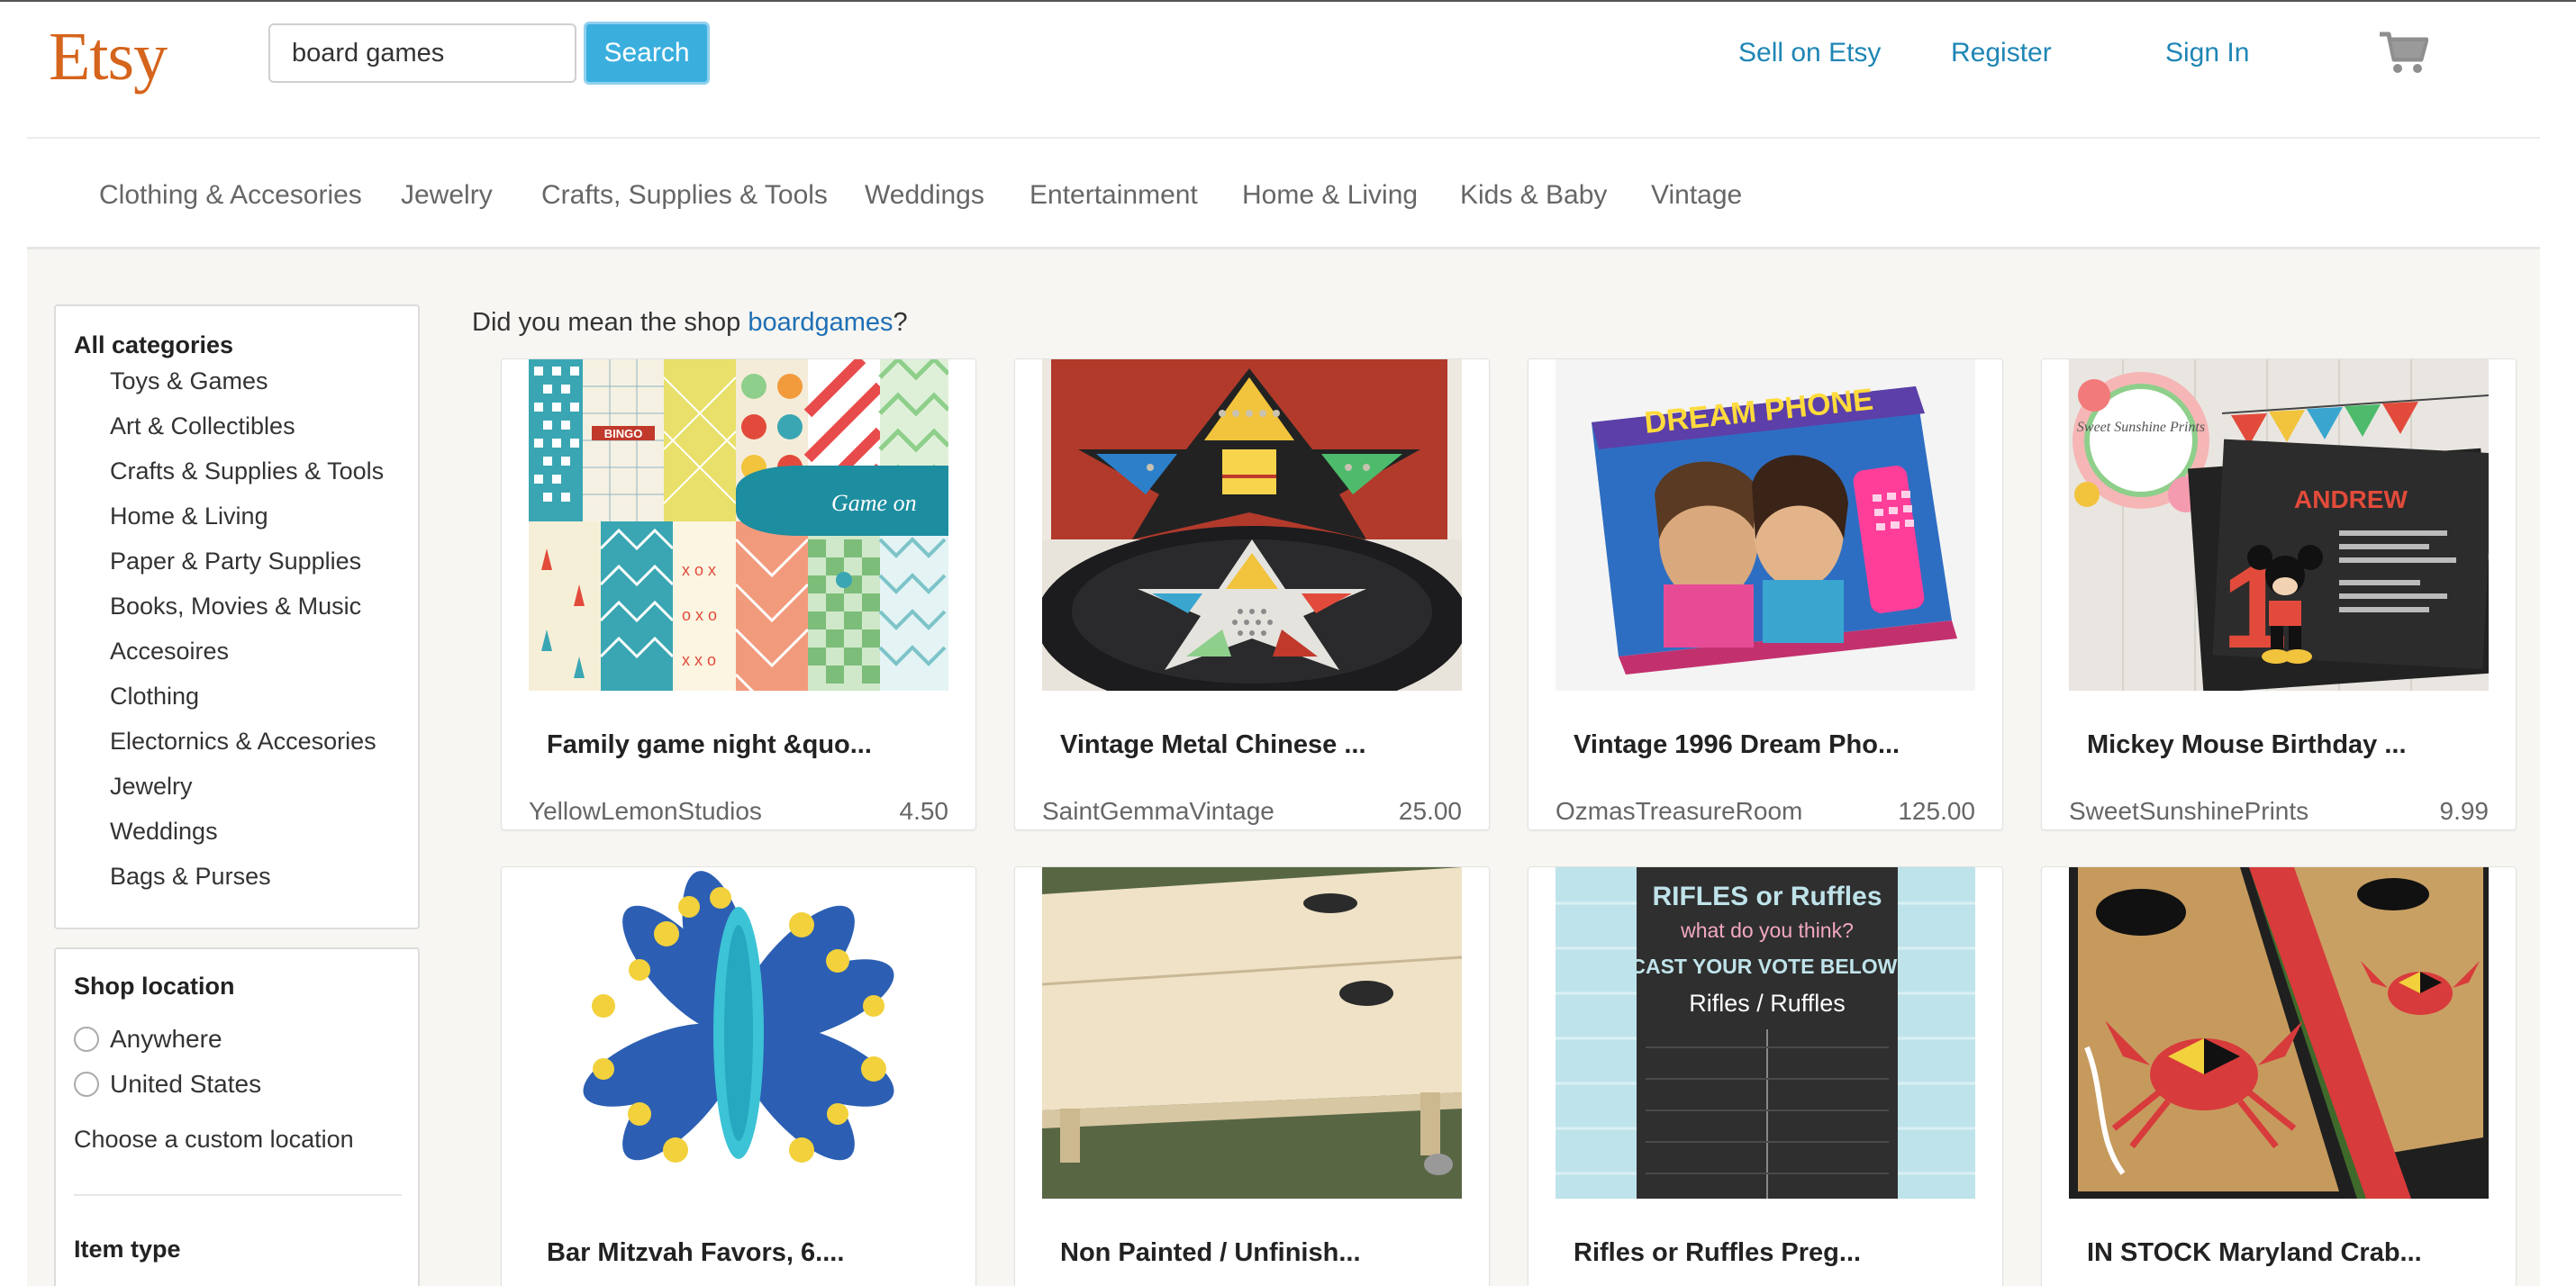 The image size is (2576, 1286). What do you see at coordinates (2207, 53) in the screenshot?
I see `sign-in-link: Sign In` at bounding box center [2207, 53].